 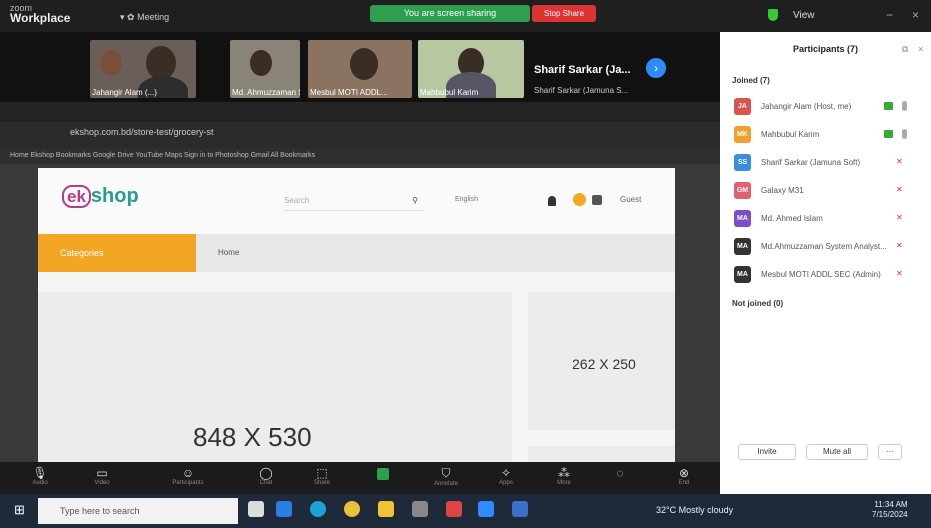 I want to click on edge-icon, so click(x=318, y=509).